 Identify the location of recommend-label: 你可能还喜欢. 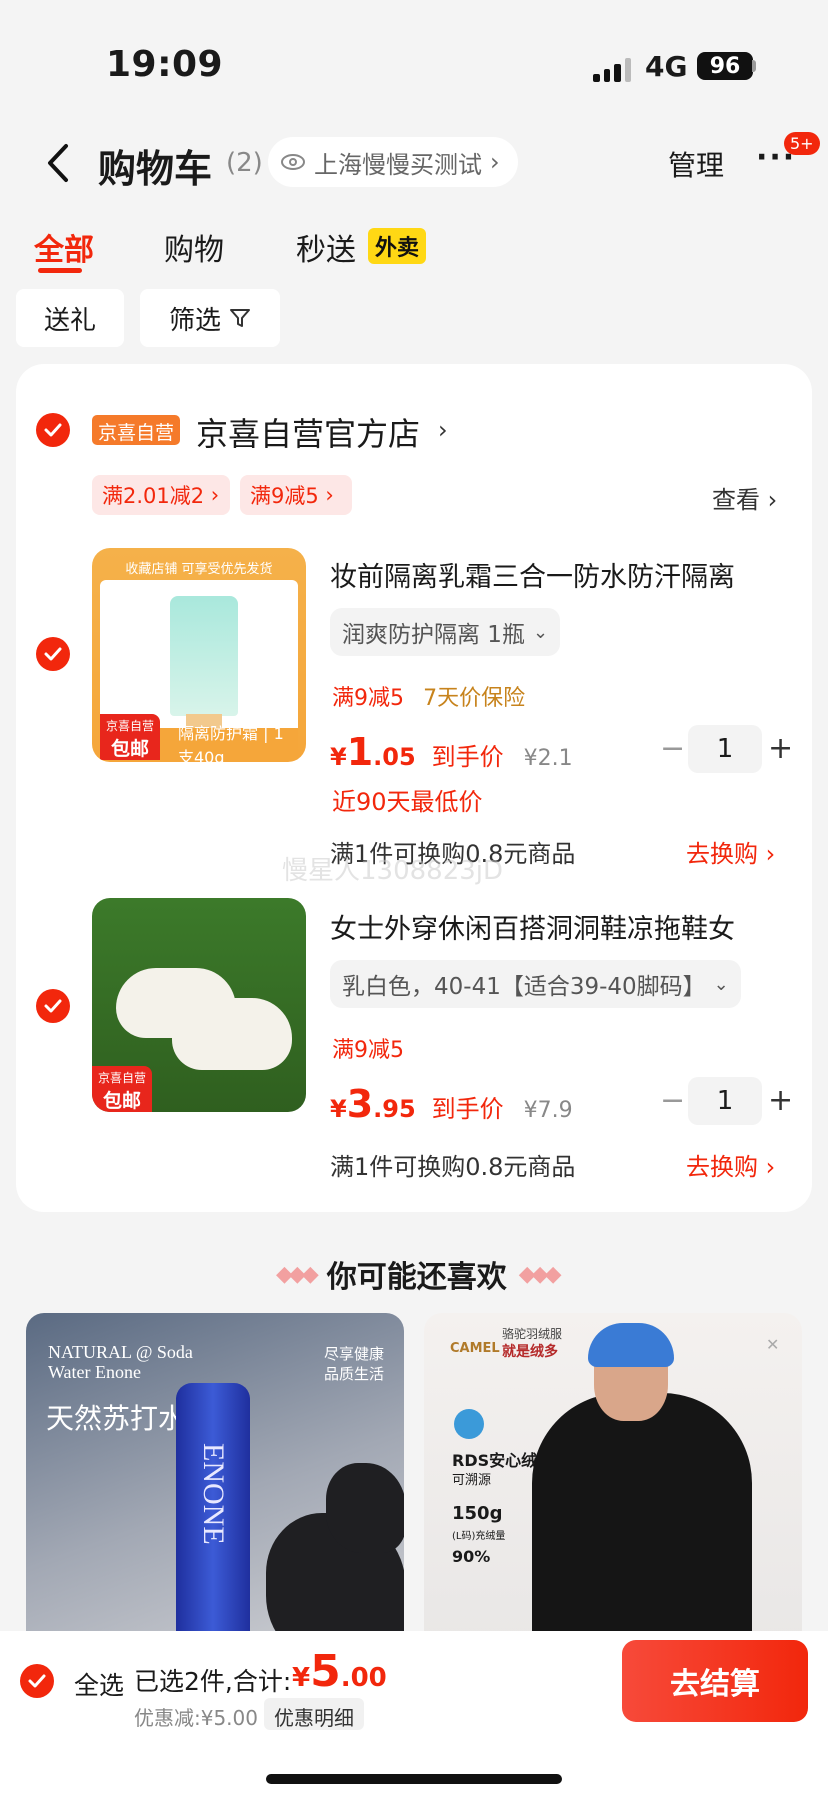
(416, 1277).